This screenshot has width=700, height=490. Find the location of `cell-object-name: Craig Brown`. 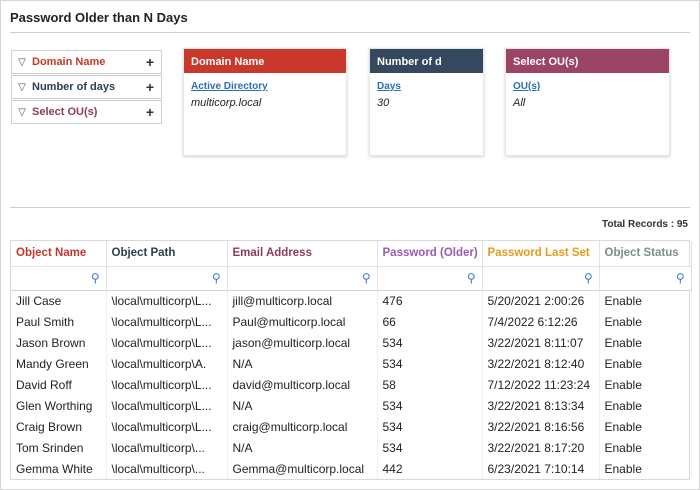

cell-object-name: Craig Brown is located at coordinates (59, 426).